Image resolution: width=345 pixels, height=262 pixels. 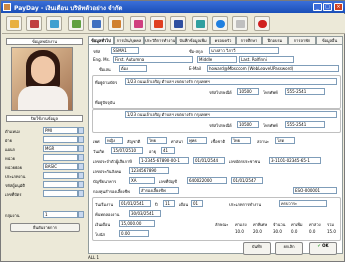 I want to click on info-icon, so click(x=220, y=23).